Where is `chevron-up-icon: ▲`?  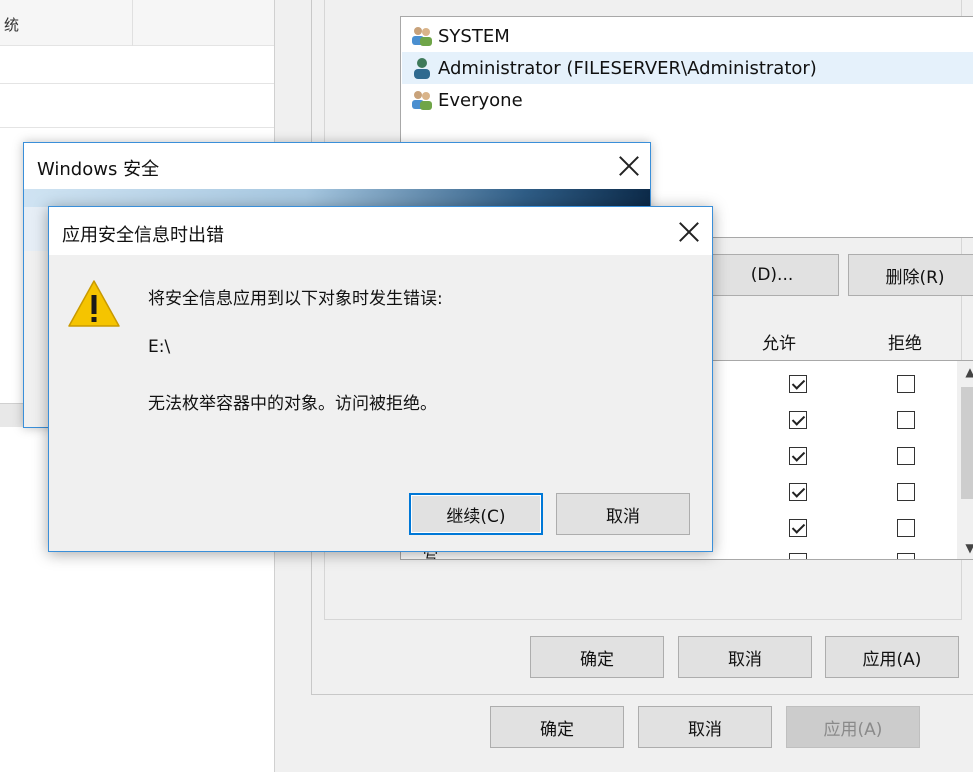
chevron-up-icon: ▲ is located at coordinates (965, 372).